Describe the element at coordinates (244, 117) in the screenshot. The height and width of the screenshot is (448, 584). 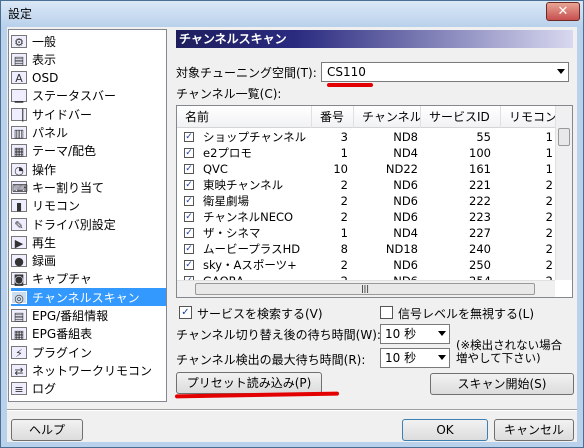
I see `column-header-name: 名前` at that location.